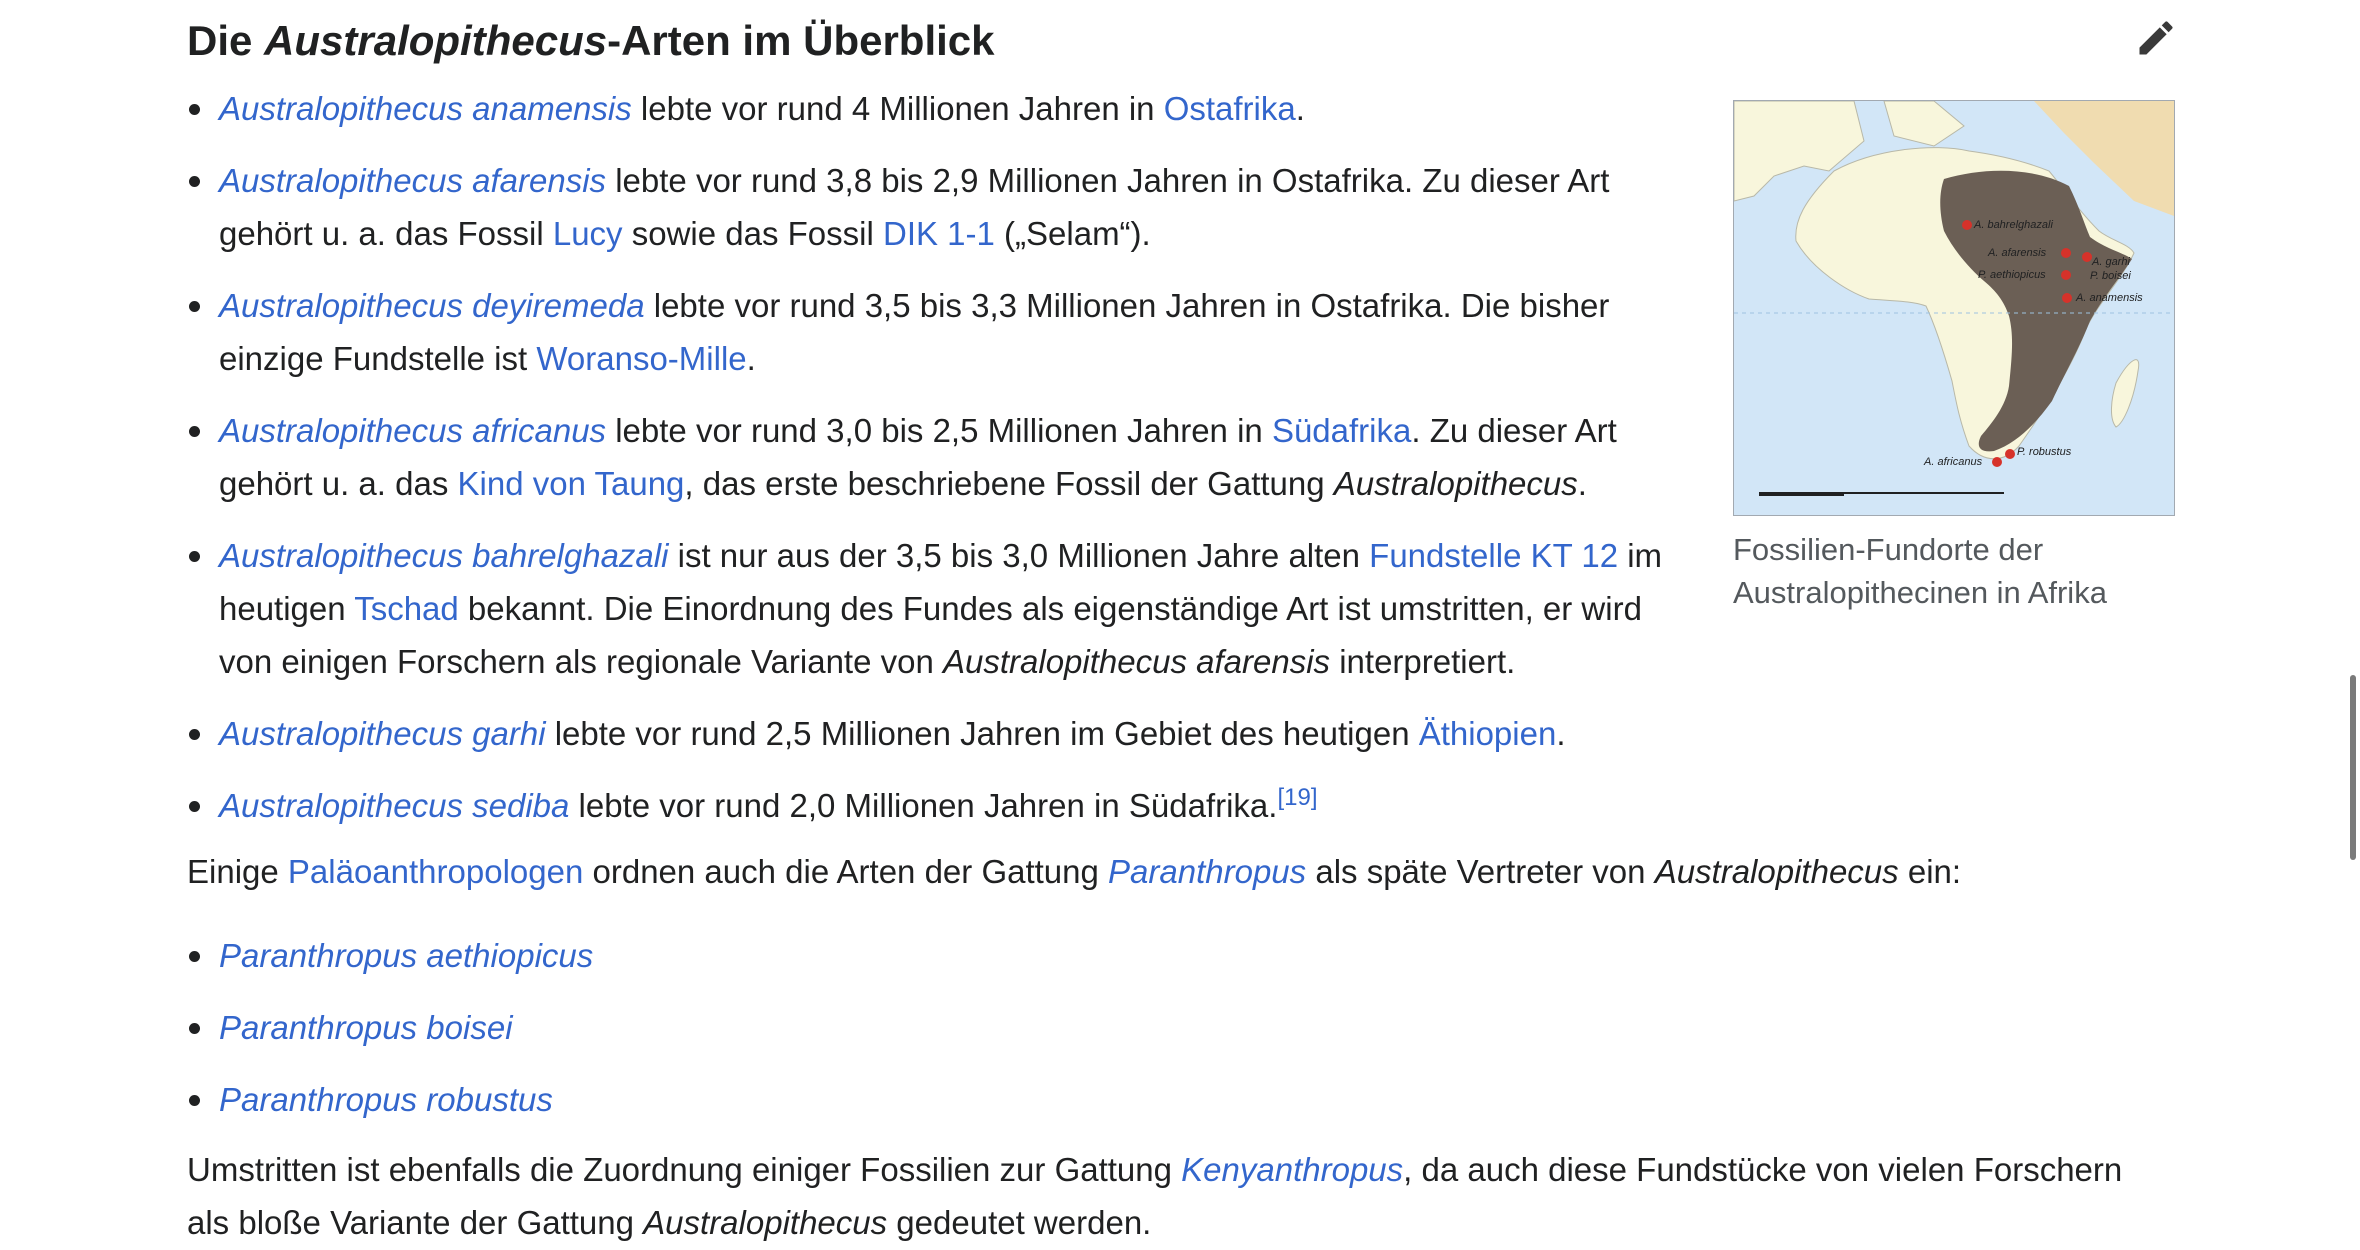 This screenshot has width=2360, height=1250. Describe the element at coordinates (443, 555) in the screenshot. I see `species-link: Australopithecus bahrelghazali` at that location.